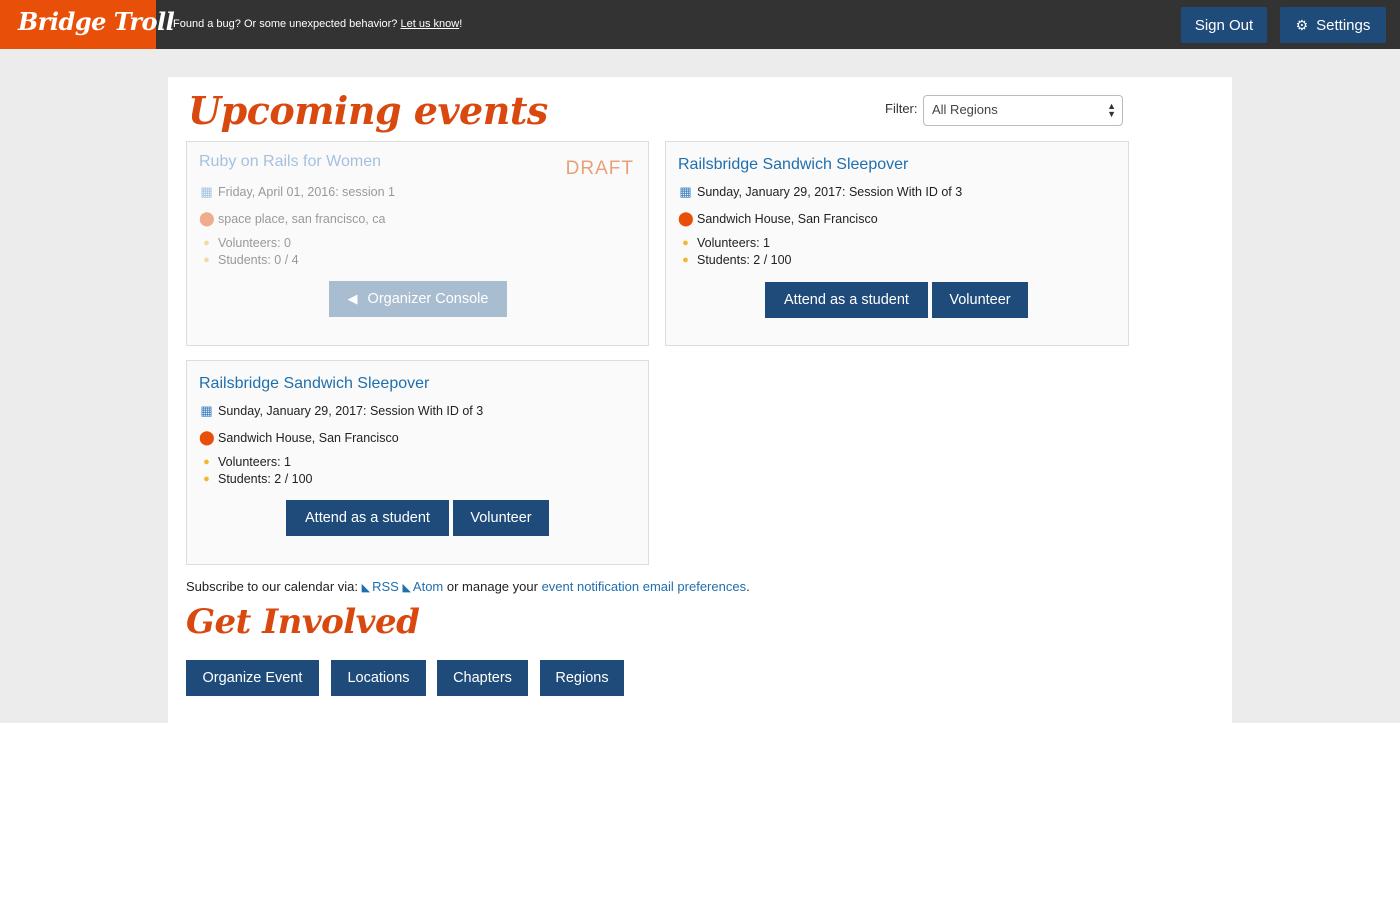 This screenshot has width=1400, height=919. I want to click on event-location-row: ⬤ space place, san francisco, ca, so click(292, 218).